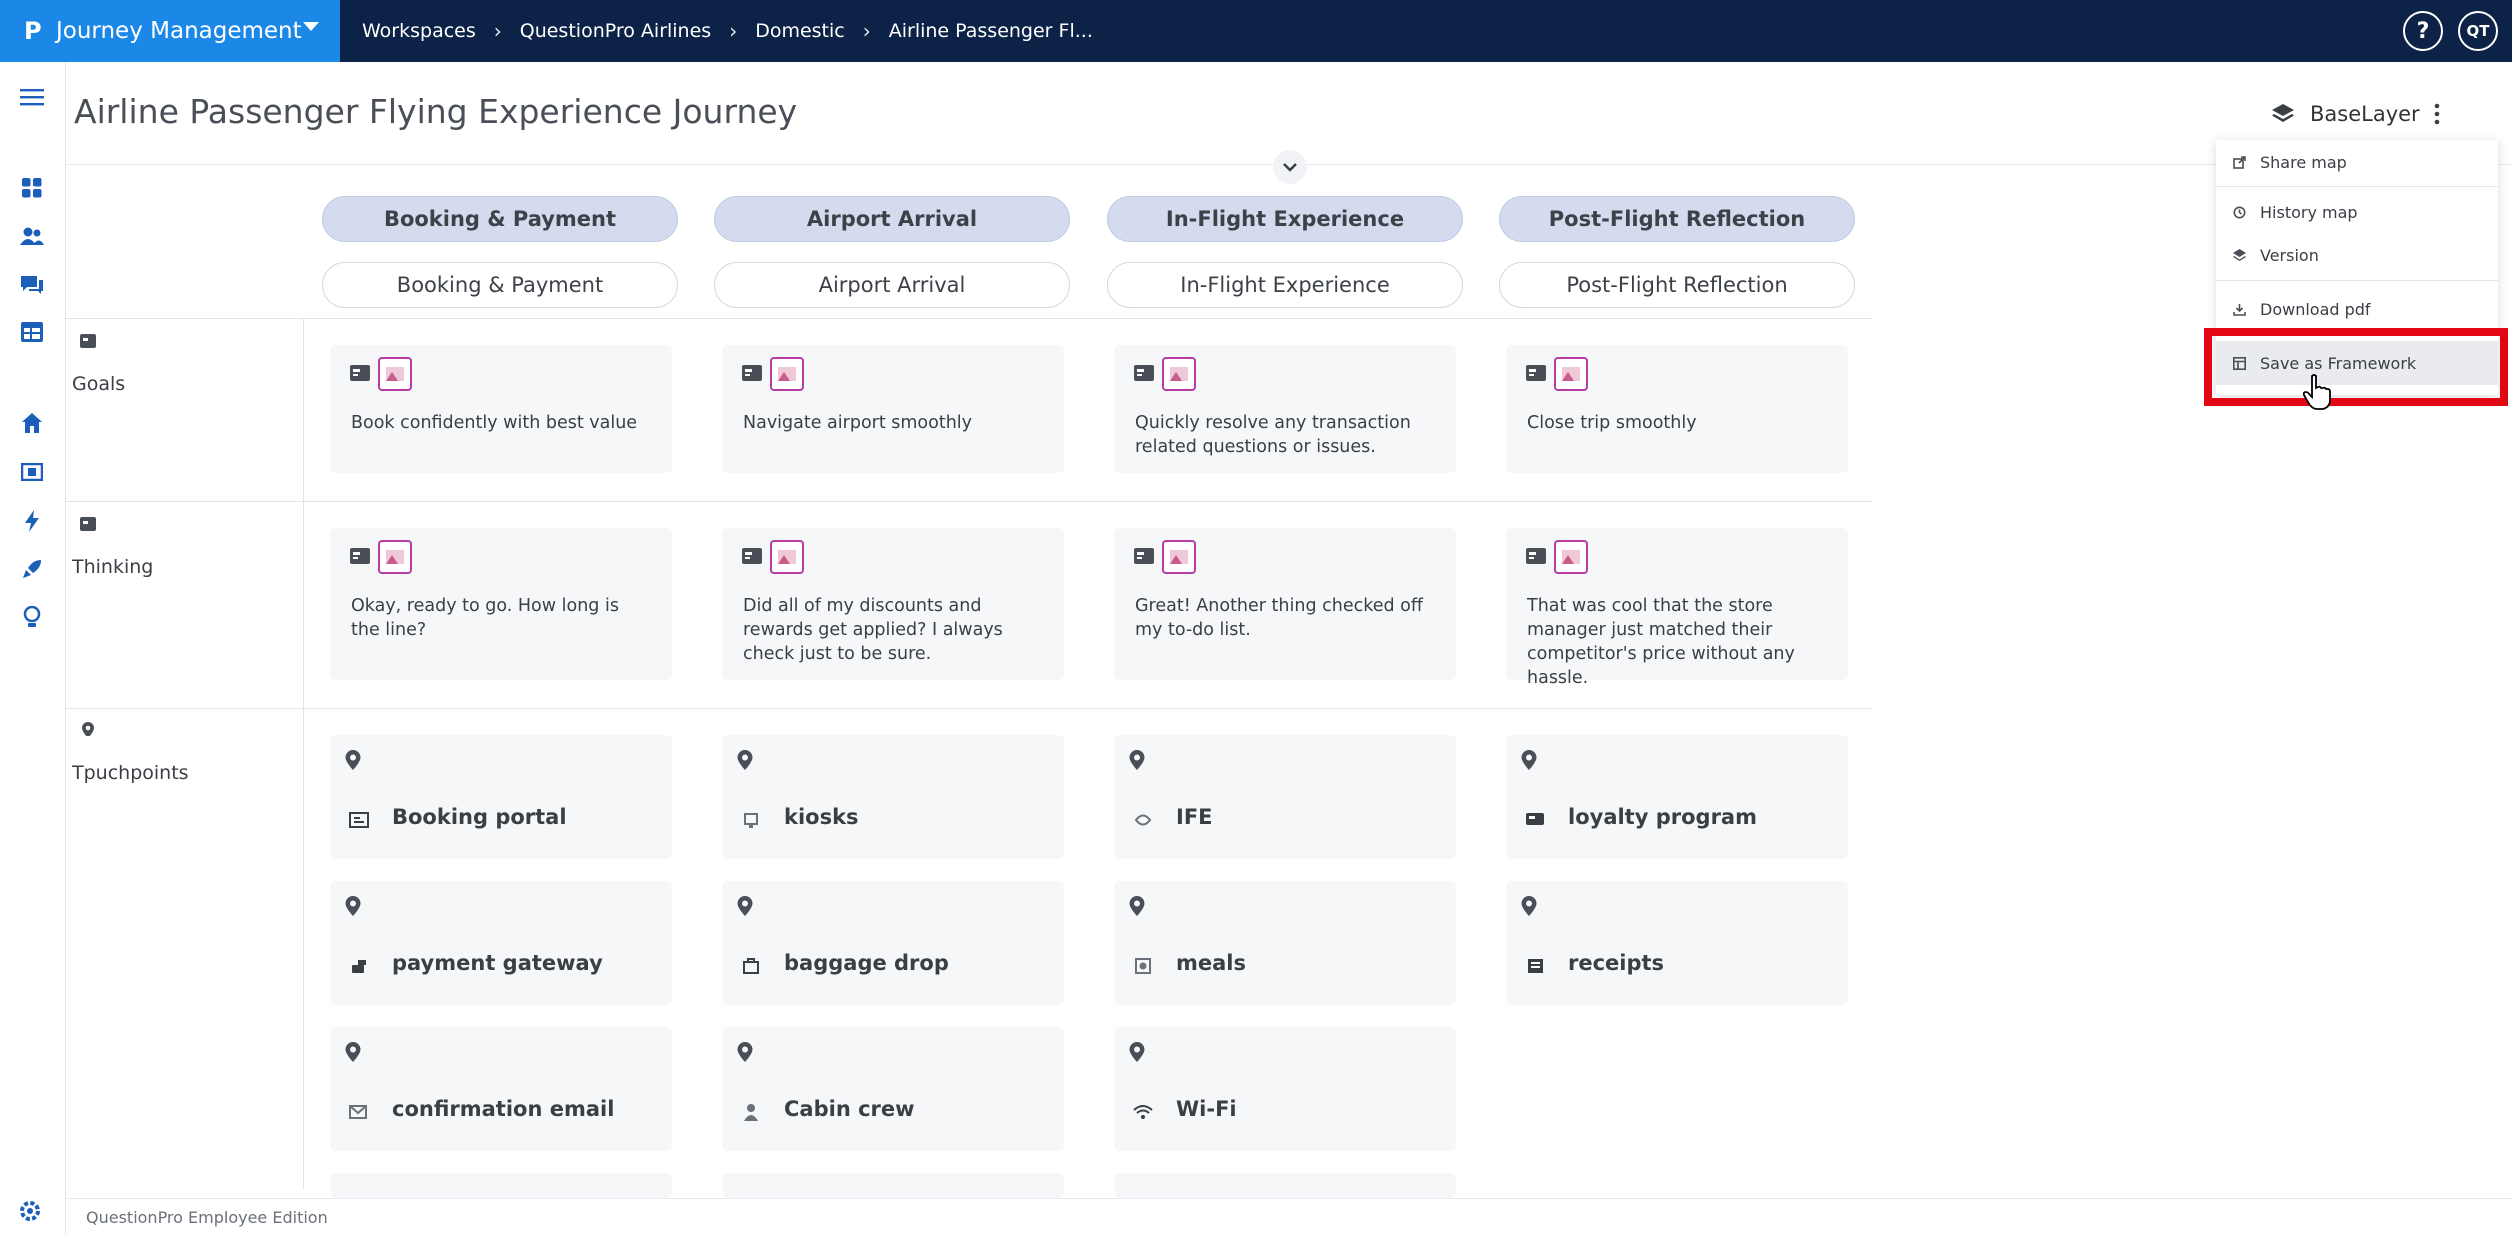 This screenshot has height=1234, width=2512. I want to click on table-icon, so click(32, 332).